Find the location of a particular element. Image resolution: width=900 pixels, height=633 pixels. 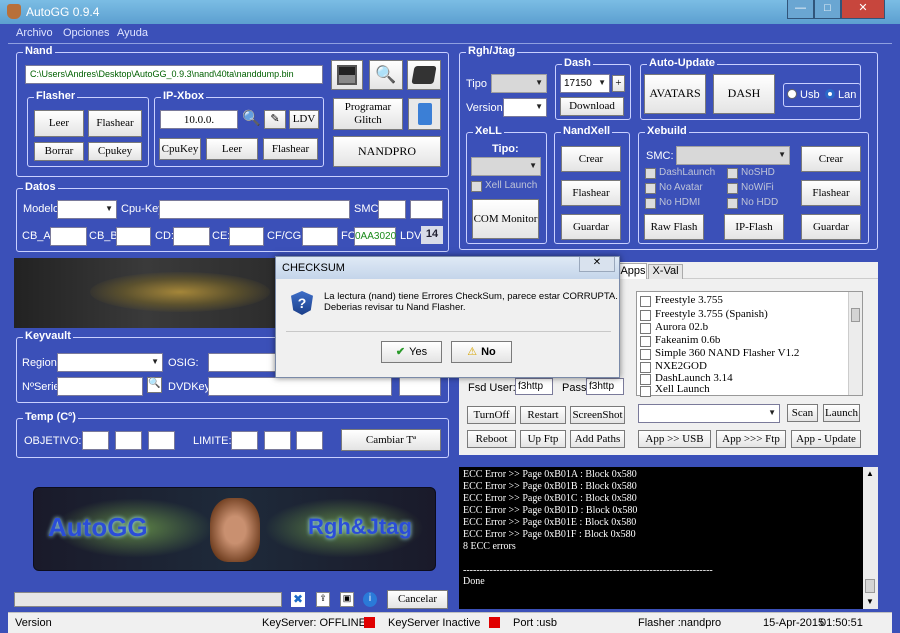

title-bar: AutoGG 0.9.4 — □ ✕ is located at coordinates (450, 12).